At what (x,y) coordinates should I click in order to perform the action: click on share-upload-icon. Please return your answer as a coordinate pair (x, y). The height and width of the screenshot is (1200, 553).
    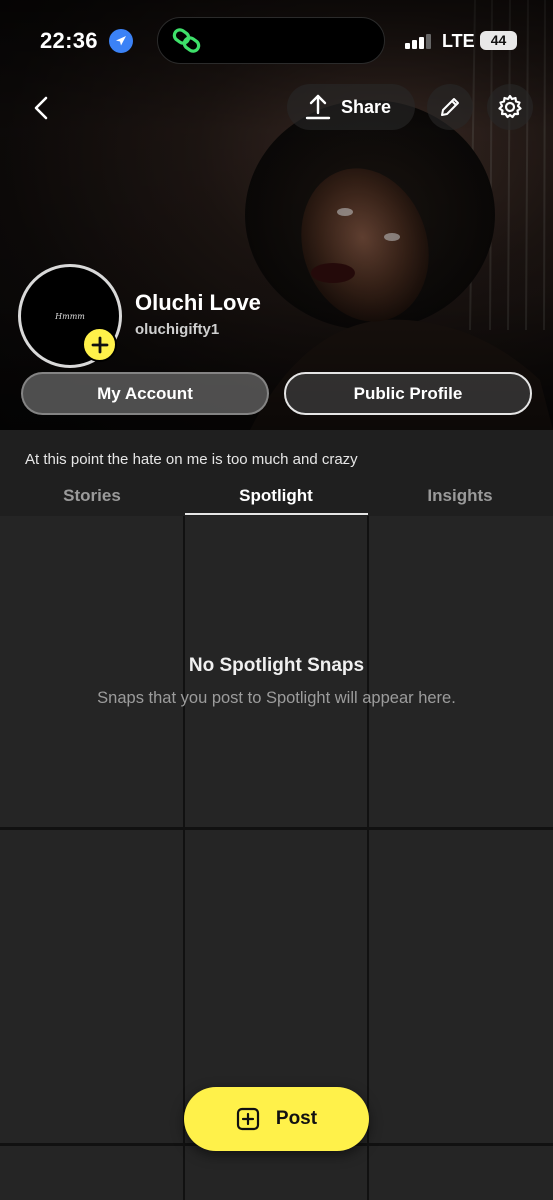
    Looking at the image, I should click on (318, 107).